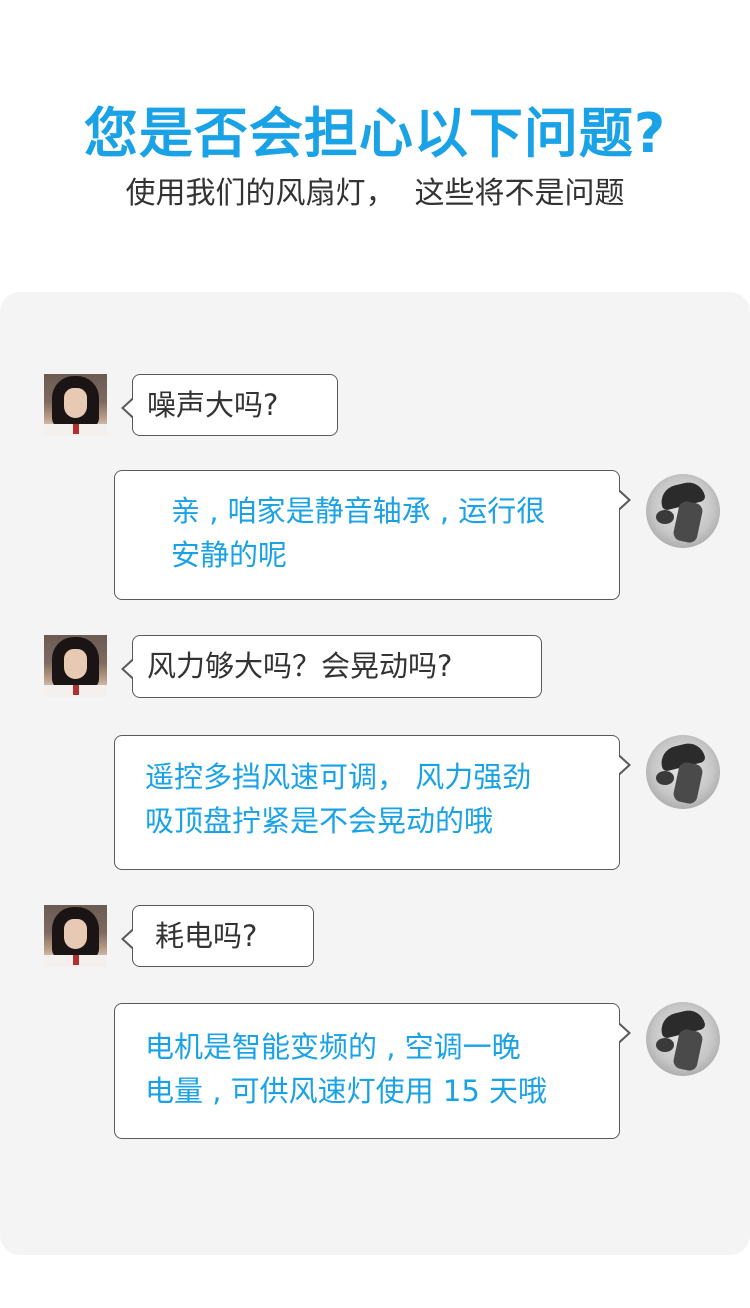 This screenshot has height=1308, width=750. What do you see at coordinates (206, 936) in the screenshot?
I see `question-text: 耗电吗?` at bounding box center [206, 936].